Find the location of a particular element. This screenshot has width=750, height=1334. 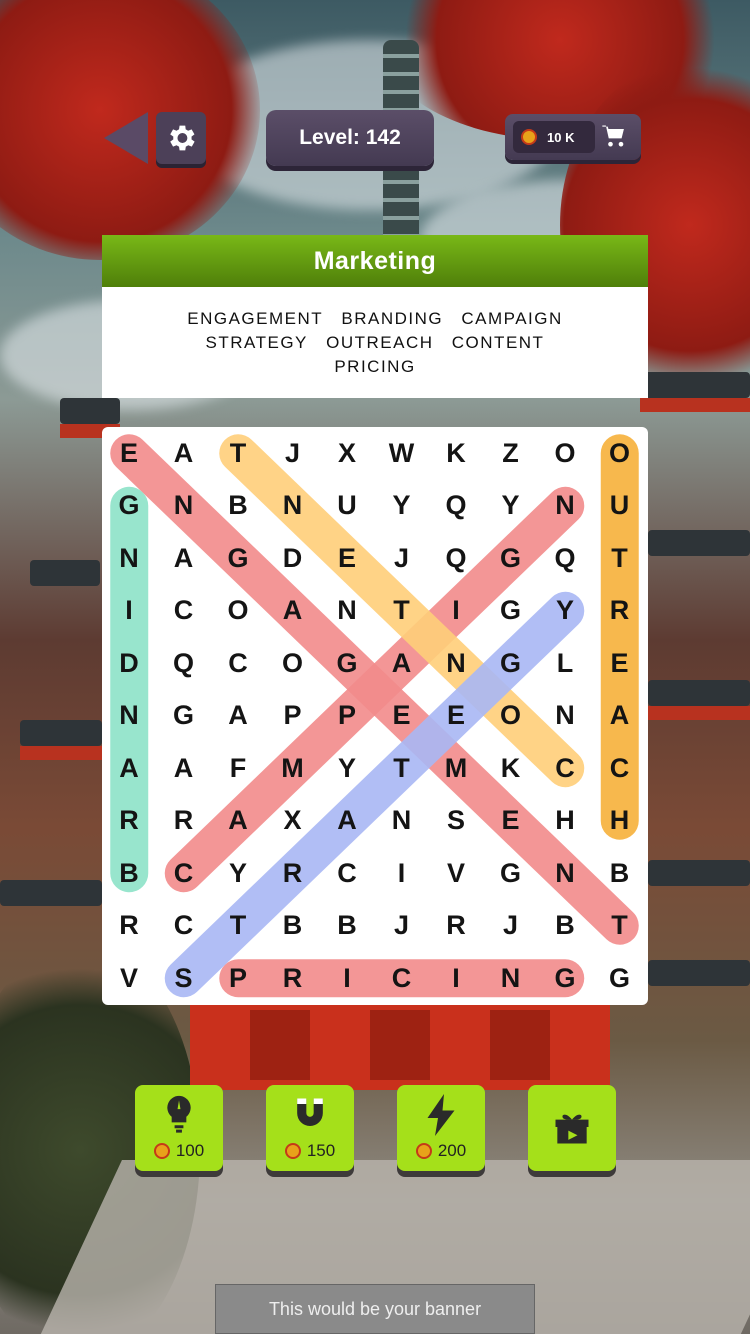

ad-banner: This would be your banner is located at coordinates (375, 1309).